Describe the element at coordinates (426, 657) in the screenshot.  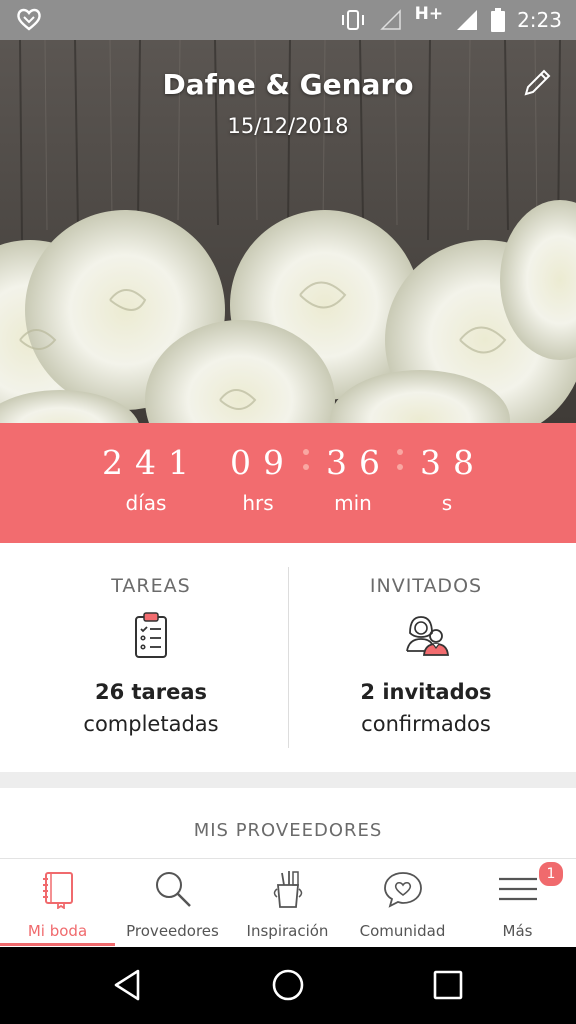
I see `guests-card: INVITADOS 2 invitados confirmados` at that location.